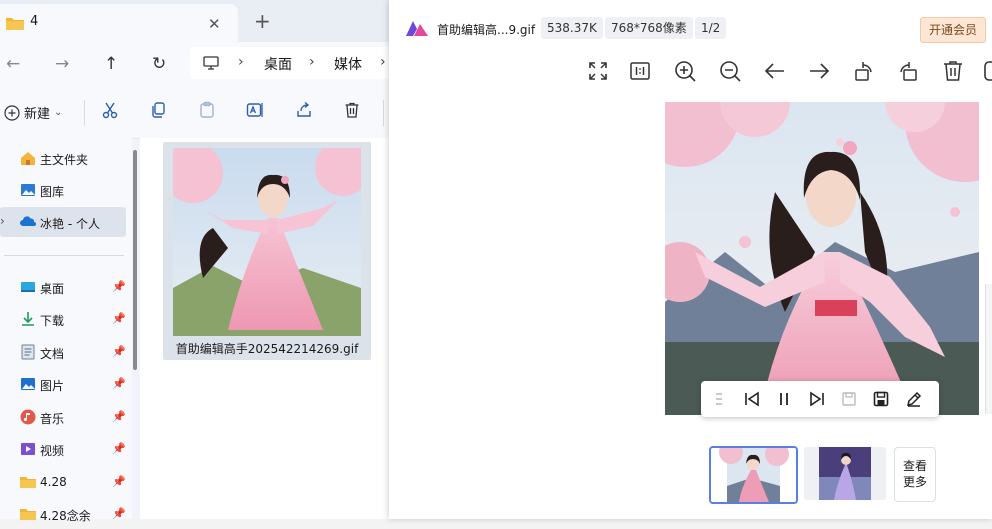 The width and height of the screenshot is (992, 529). Describe the element at coordinates (267, 349) in the screenshot. I see `file-name-label: 首助编辑高手202542214269.gif` at that location.